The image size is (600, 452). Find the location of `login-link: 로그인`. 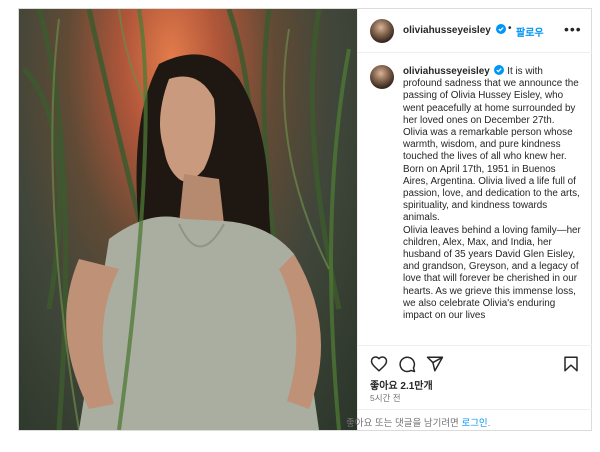

login-link: 로그인 is located at coordinates (474, 423).